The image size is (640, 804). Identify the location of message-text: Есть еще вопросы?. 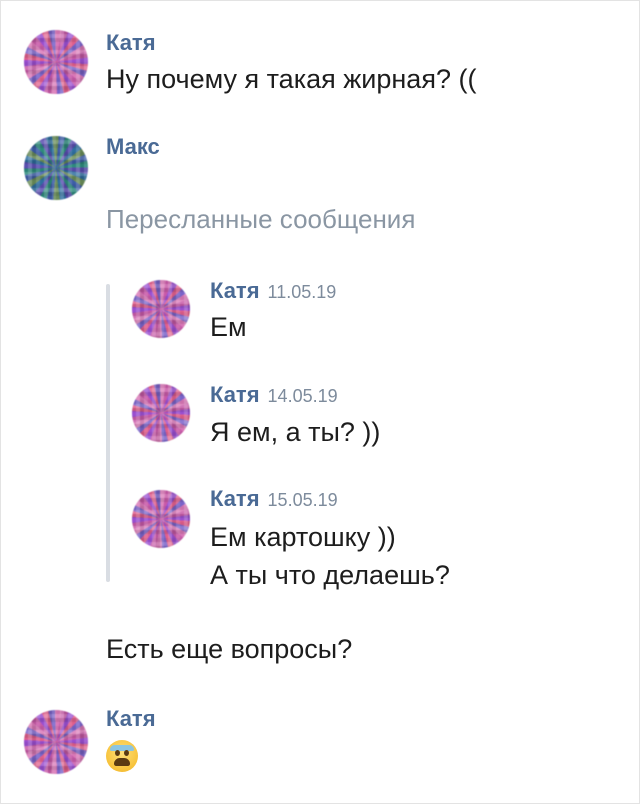
(229, 649).